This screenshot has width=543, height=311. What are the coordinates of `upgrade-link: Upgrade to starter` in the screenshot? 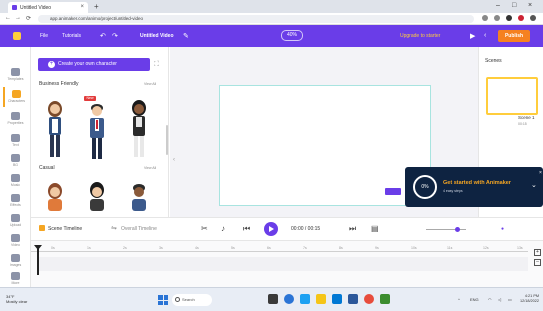 It's located at (420, 36).